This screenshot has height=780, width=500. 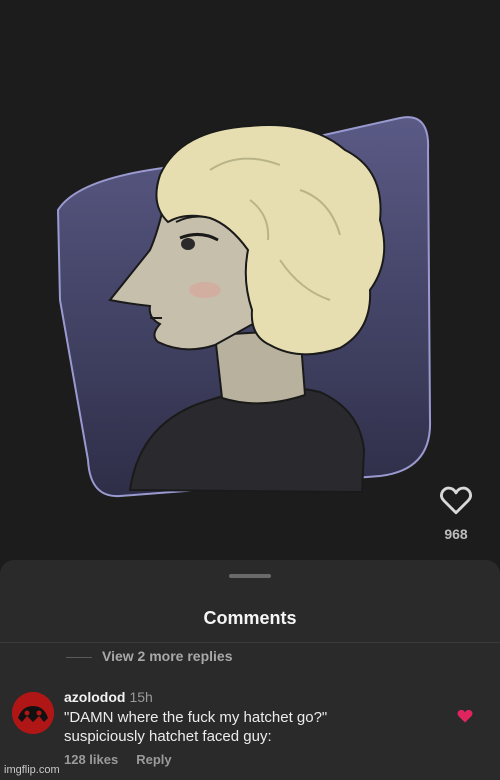 I want to click on avatar-image, so click(x=33, y=713).